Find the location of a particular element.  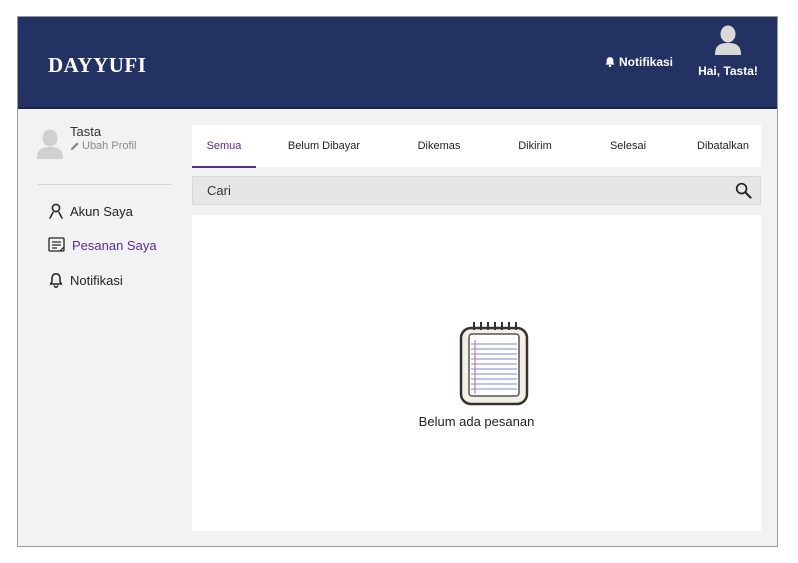

sidebar-item-pesanan-saya: Pesanan Saya is located at coordinates (102, 245).